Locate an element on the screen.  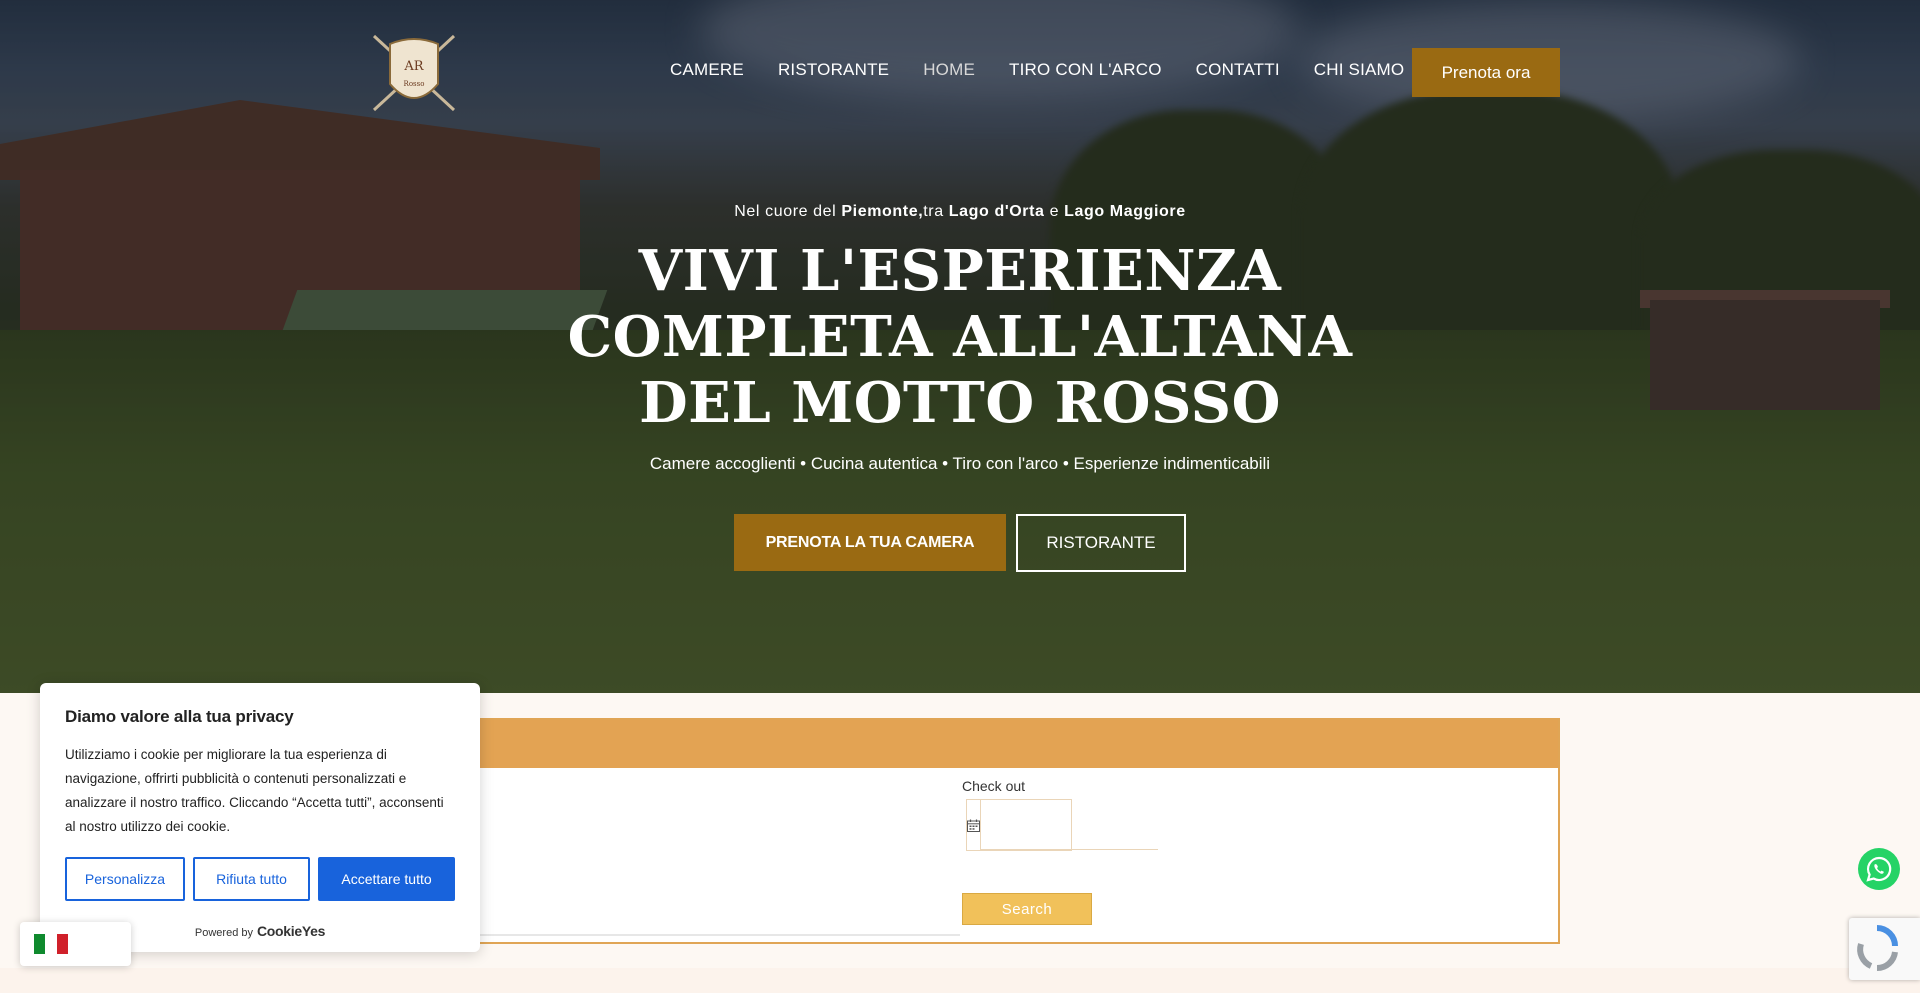
powered-by-label: Powered by is located at coordinates (223, 933).